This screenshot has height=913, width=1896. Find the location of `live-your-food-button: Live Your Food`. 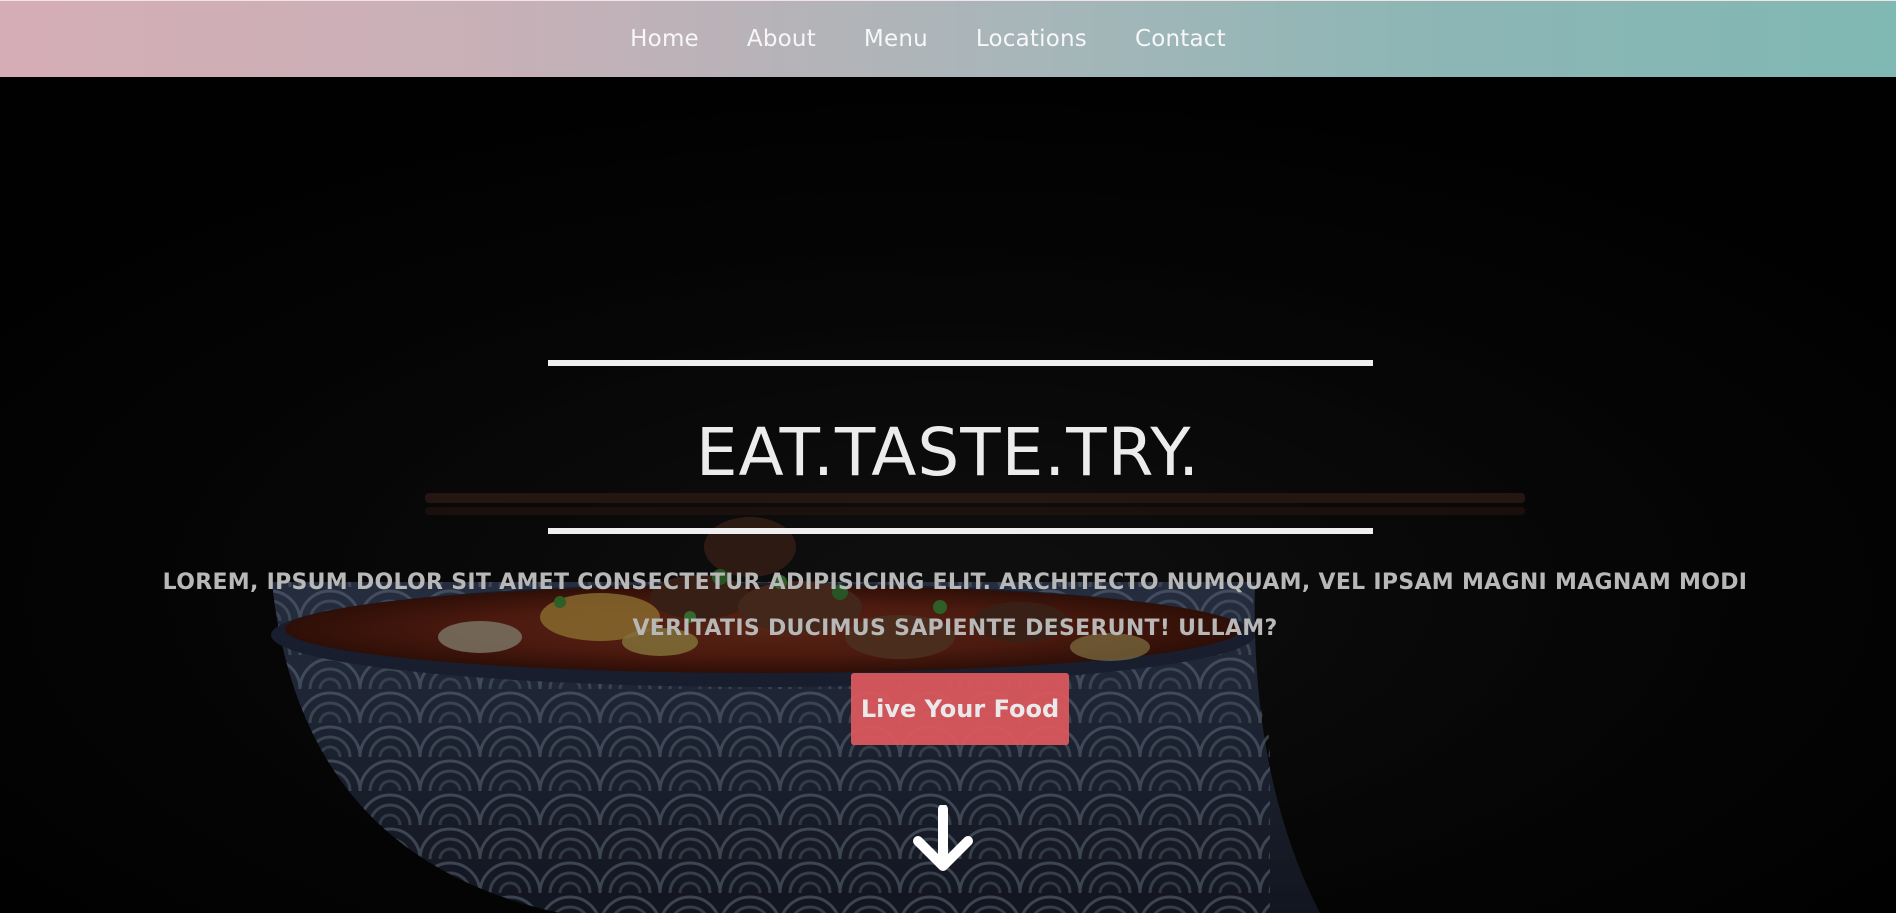

live-your-food-button: Live Your Food is located at coordinates (960, 709).